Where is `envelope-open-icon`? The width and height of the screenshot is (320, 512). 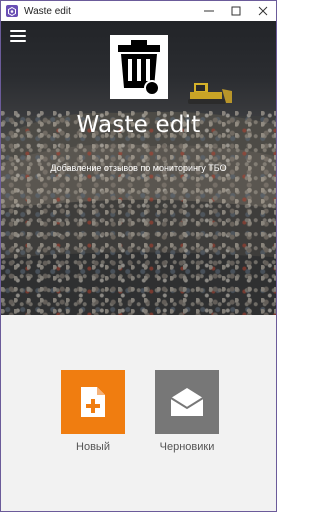 envelope-open-icon is located at coordinates (187, 402).